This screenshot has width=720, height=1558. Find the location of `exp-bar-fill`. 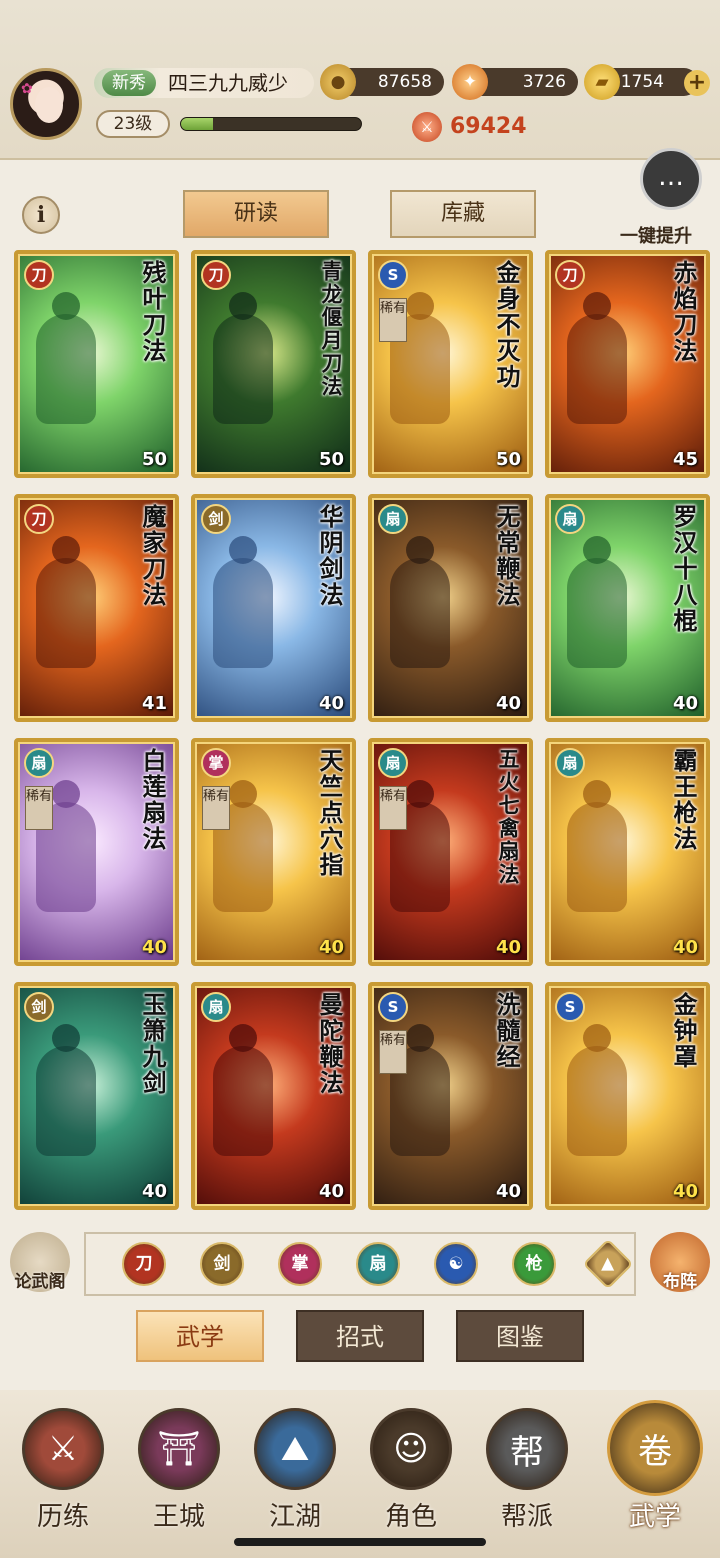

exp-bar-fill is located at coordinates (197, 124).